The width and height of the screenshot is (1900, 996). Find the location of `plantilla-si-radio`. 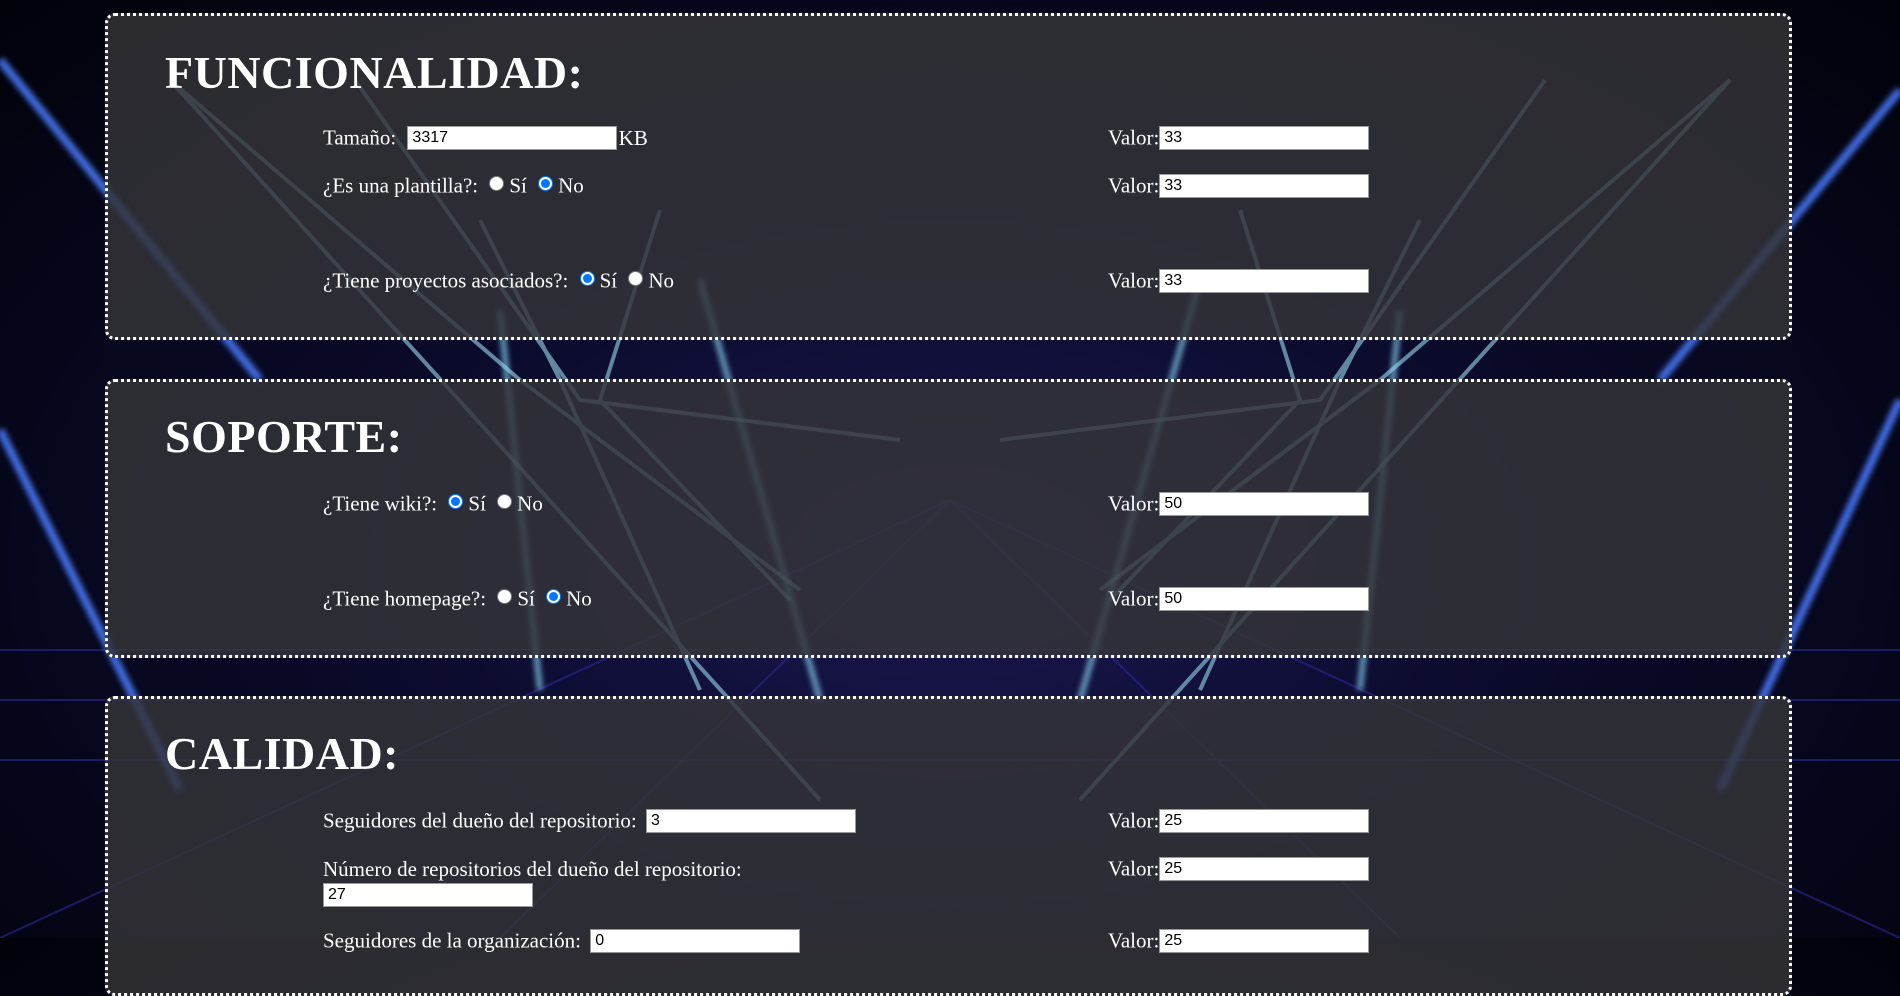

plantilla-si-radio is located at coordinates (497, 183).